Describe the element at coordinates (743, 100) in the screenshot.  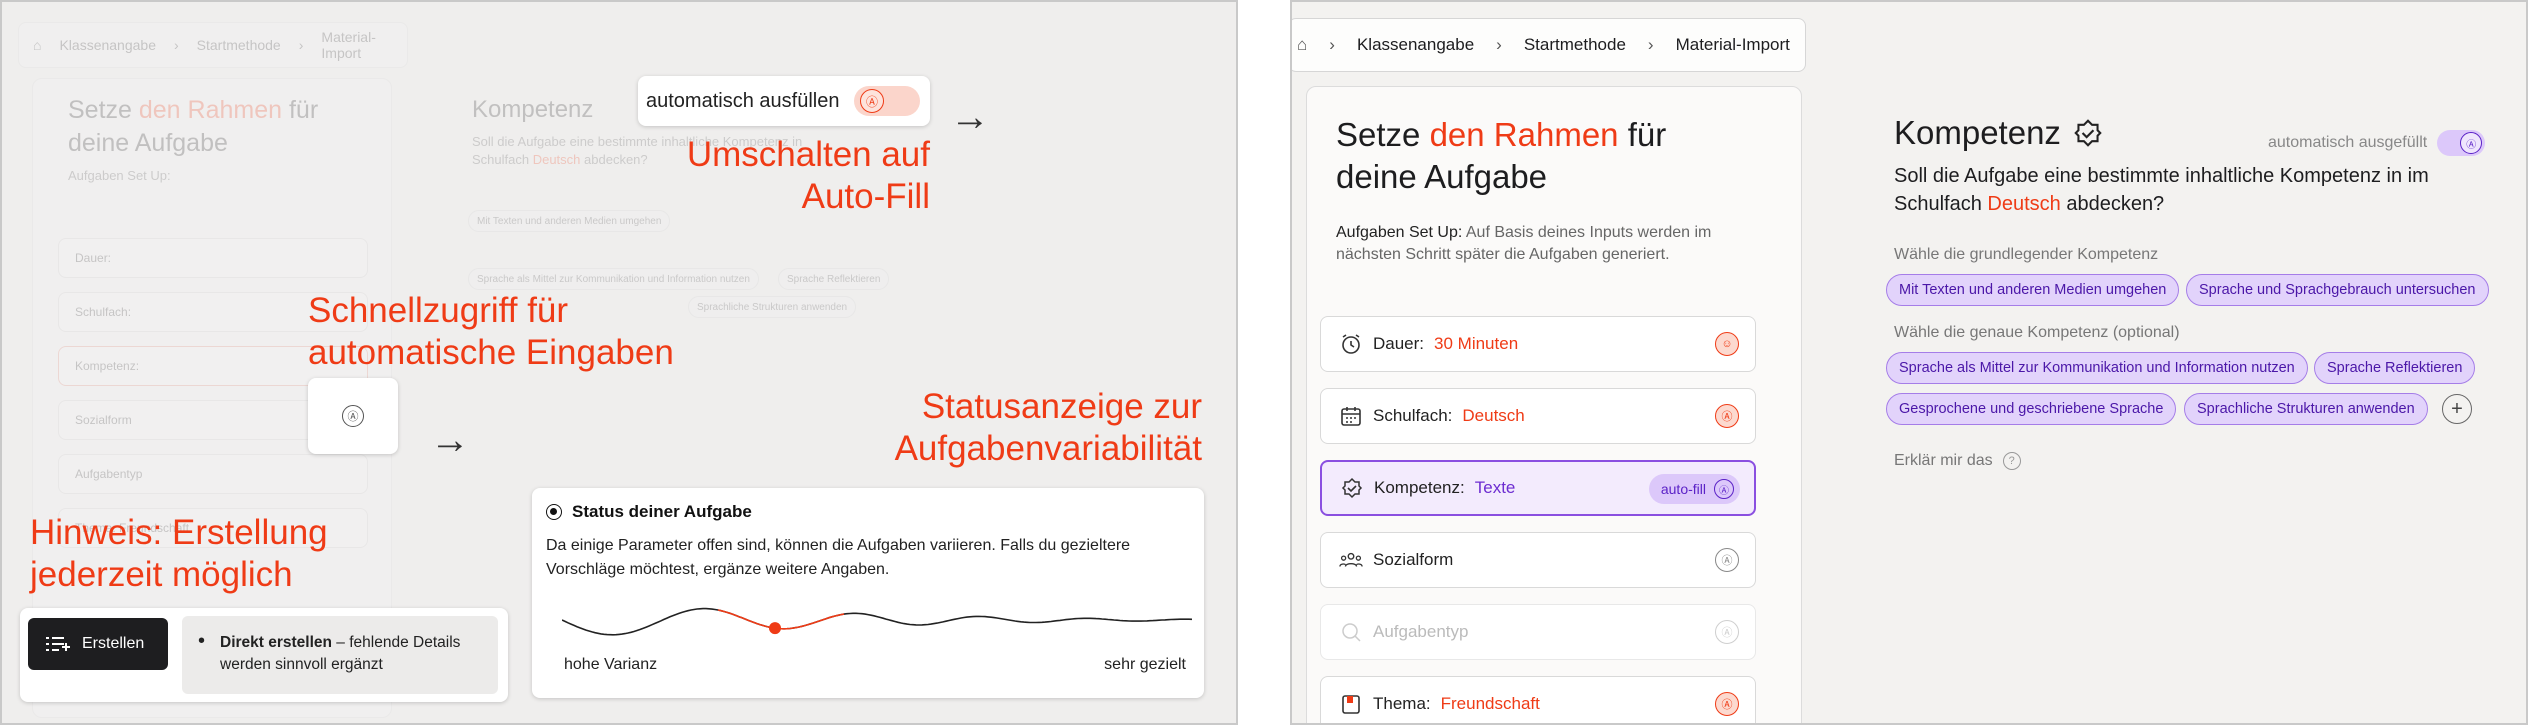
I see `autofill-toggle-label: automatisch ausfüllen` at that location.